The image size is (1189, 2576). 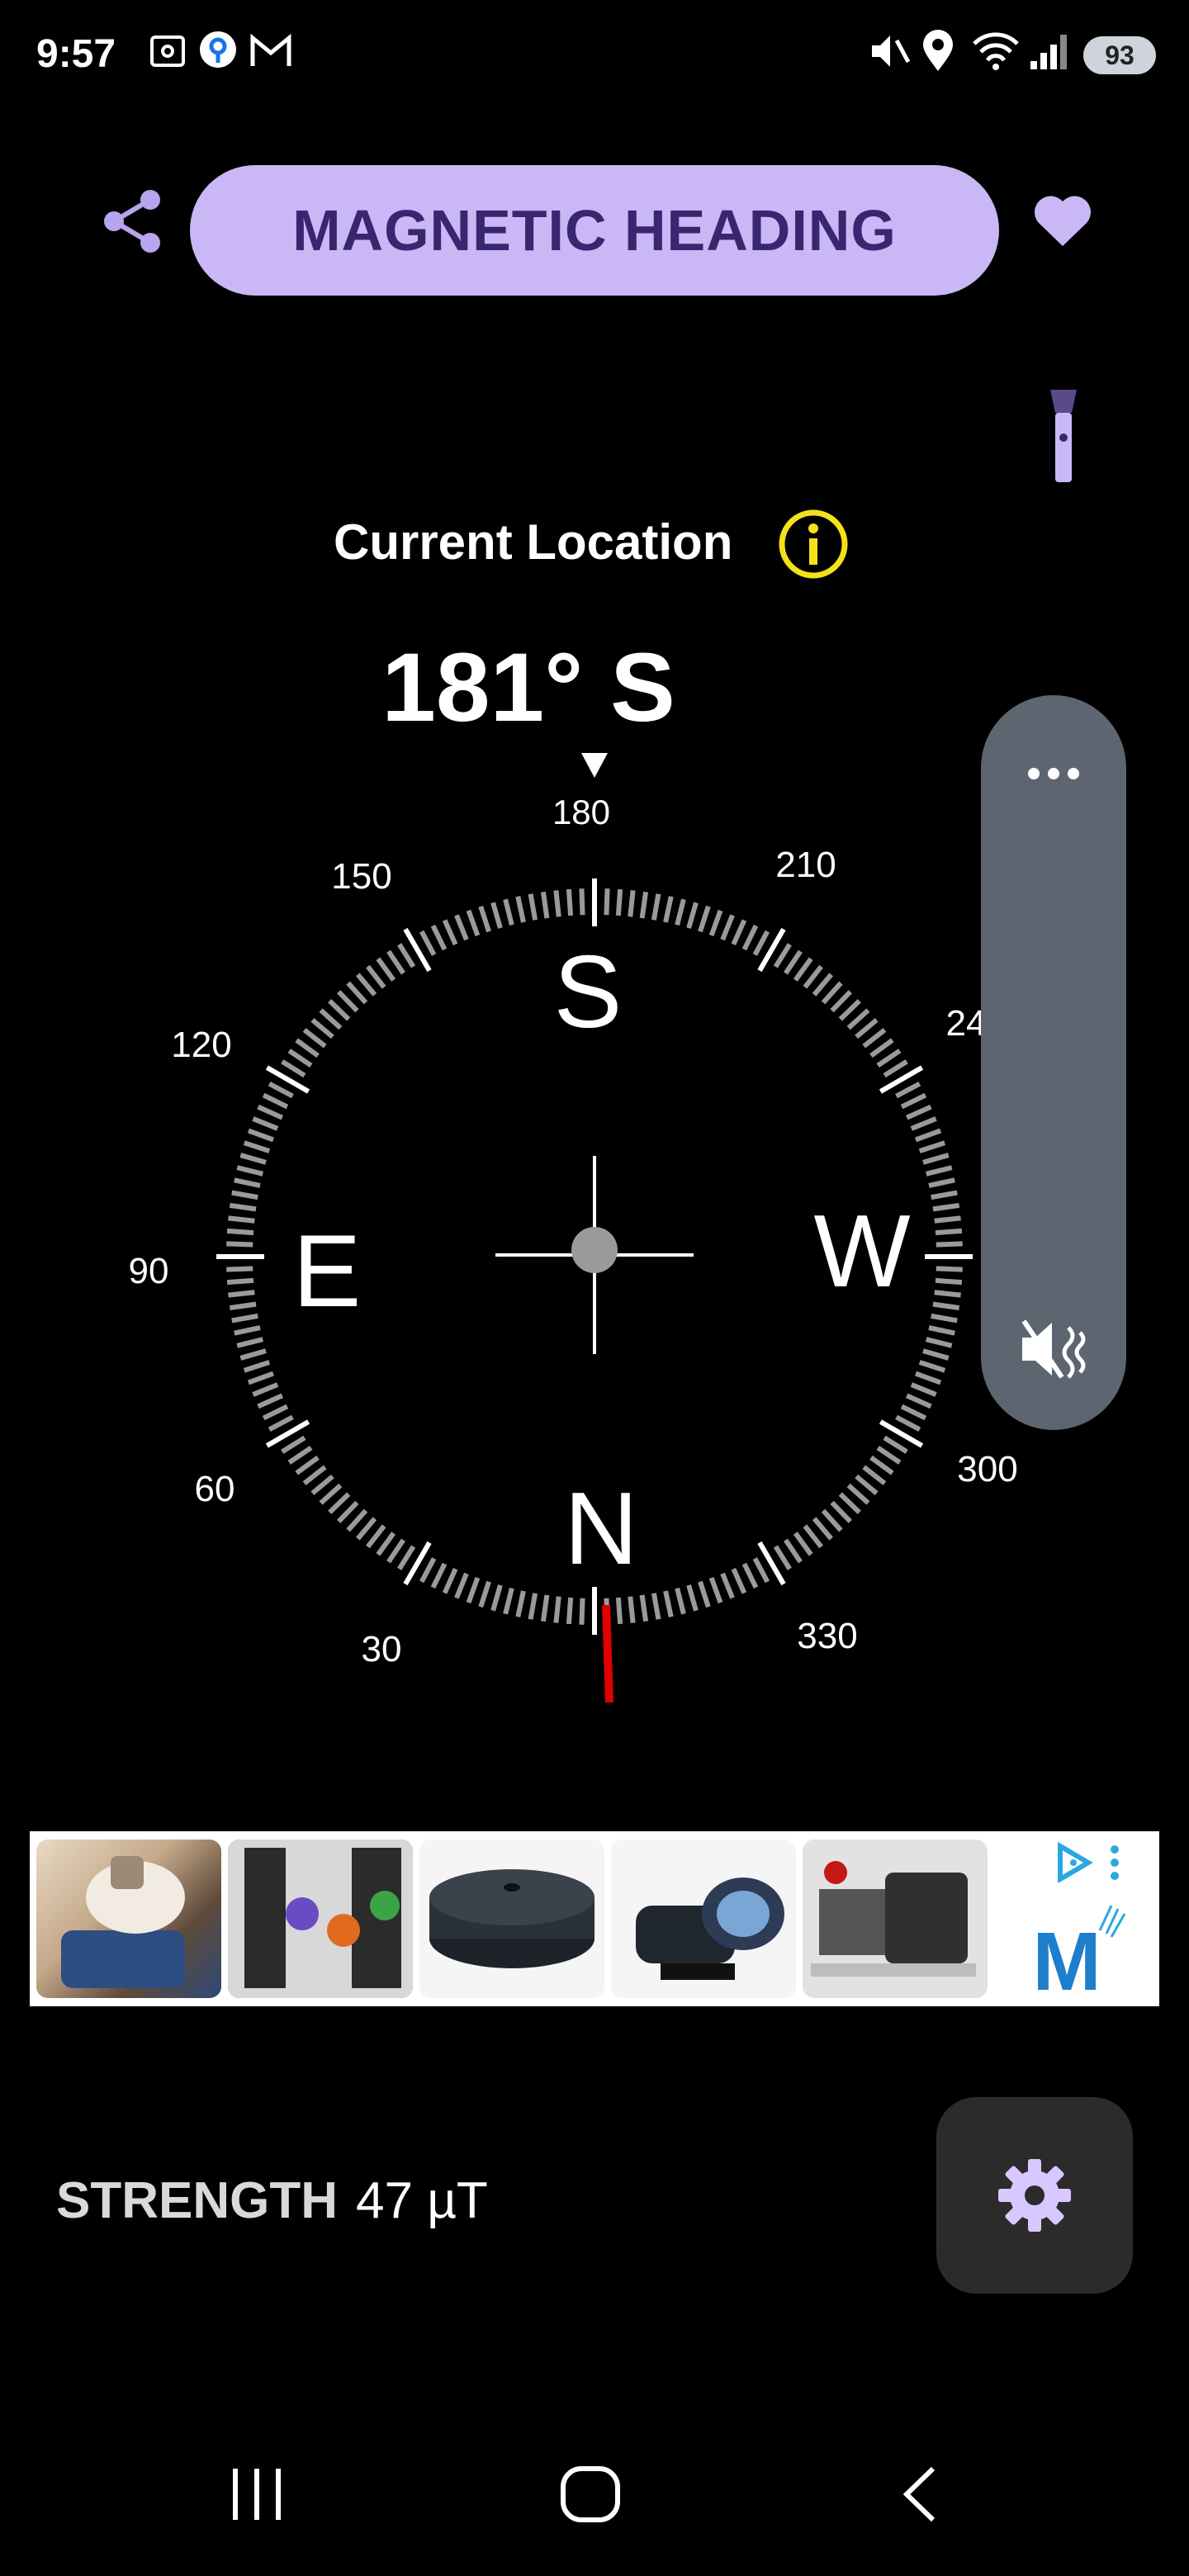 I want to click on flashlight-icon, so click(x=1063, y=436).